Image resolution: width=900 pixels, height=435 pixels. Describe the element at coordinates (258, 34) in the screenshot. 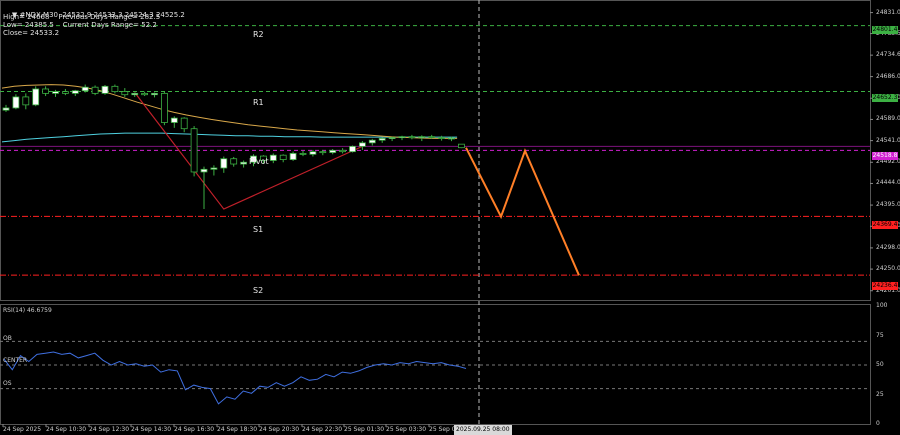

I see `r2-label: R2` at that location.